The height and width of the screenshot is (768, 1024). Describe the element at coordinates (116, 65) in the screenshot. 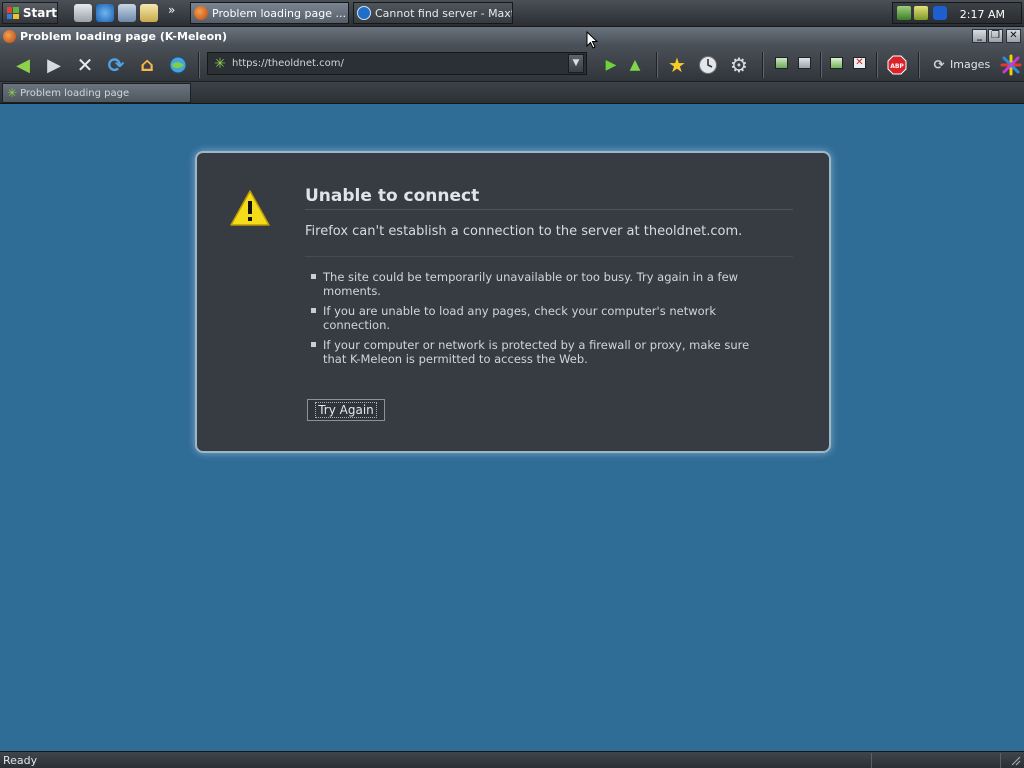

I see `reload-icon: ⟳` at that location.